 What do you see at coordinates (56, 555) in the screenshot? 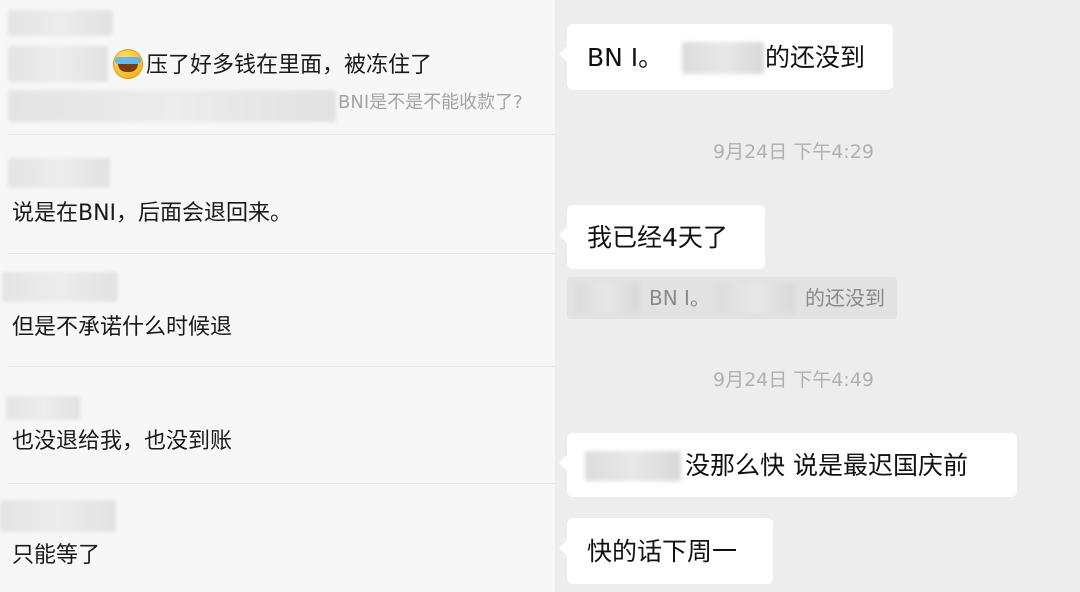
I see `message-text: 只能等了` at bounding box center [56, 555].